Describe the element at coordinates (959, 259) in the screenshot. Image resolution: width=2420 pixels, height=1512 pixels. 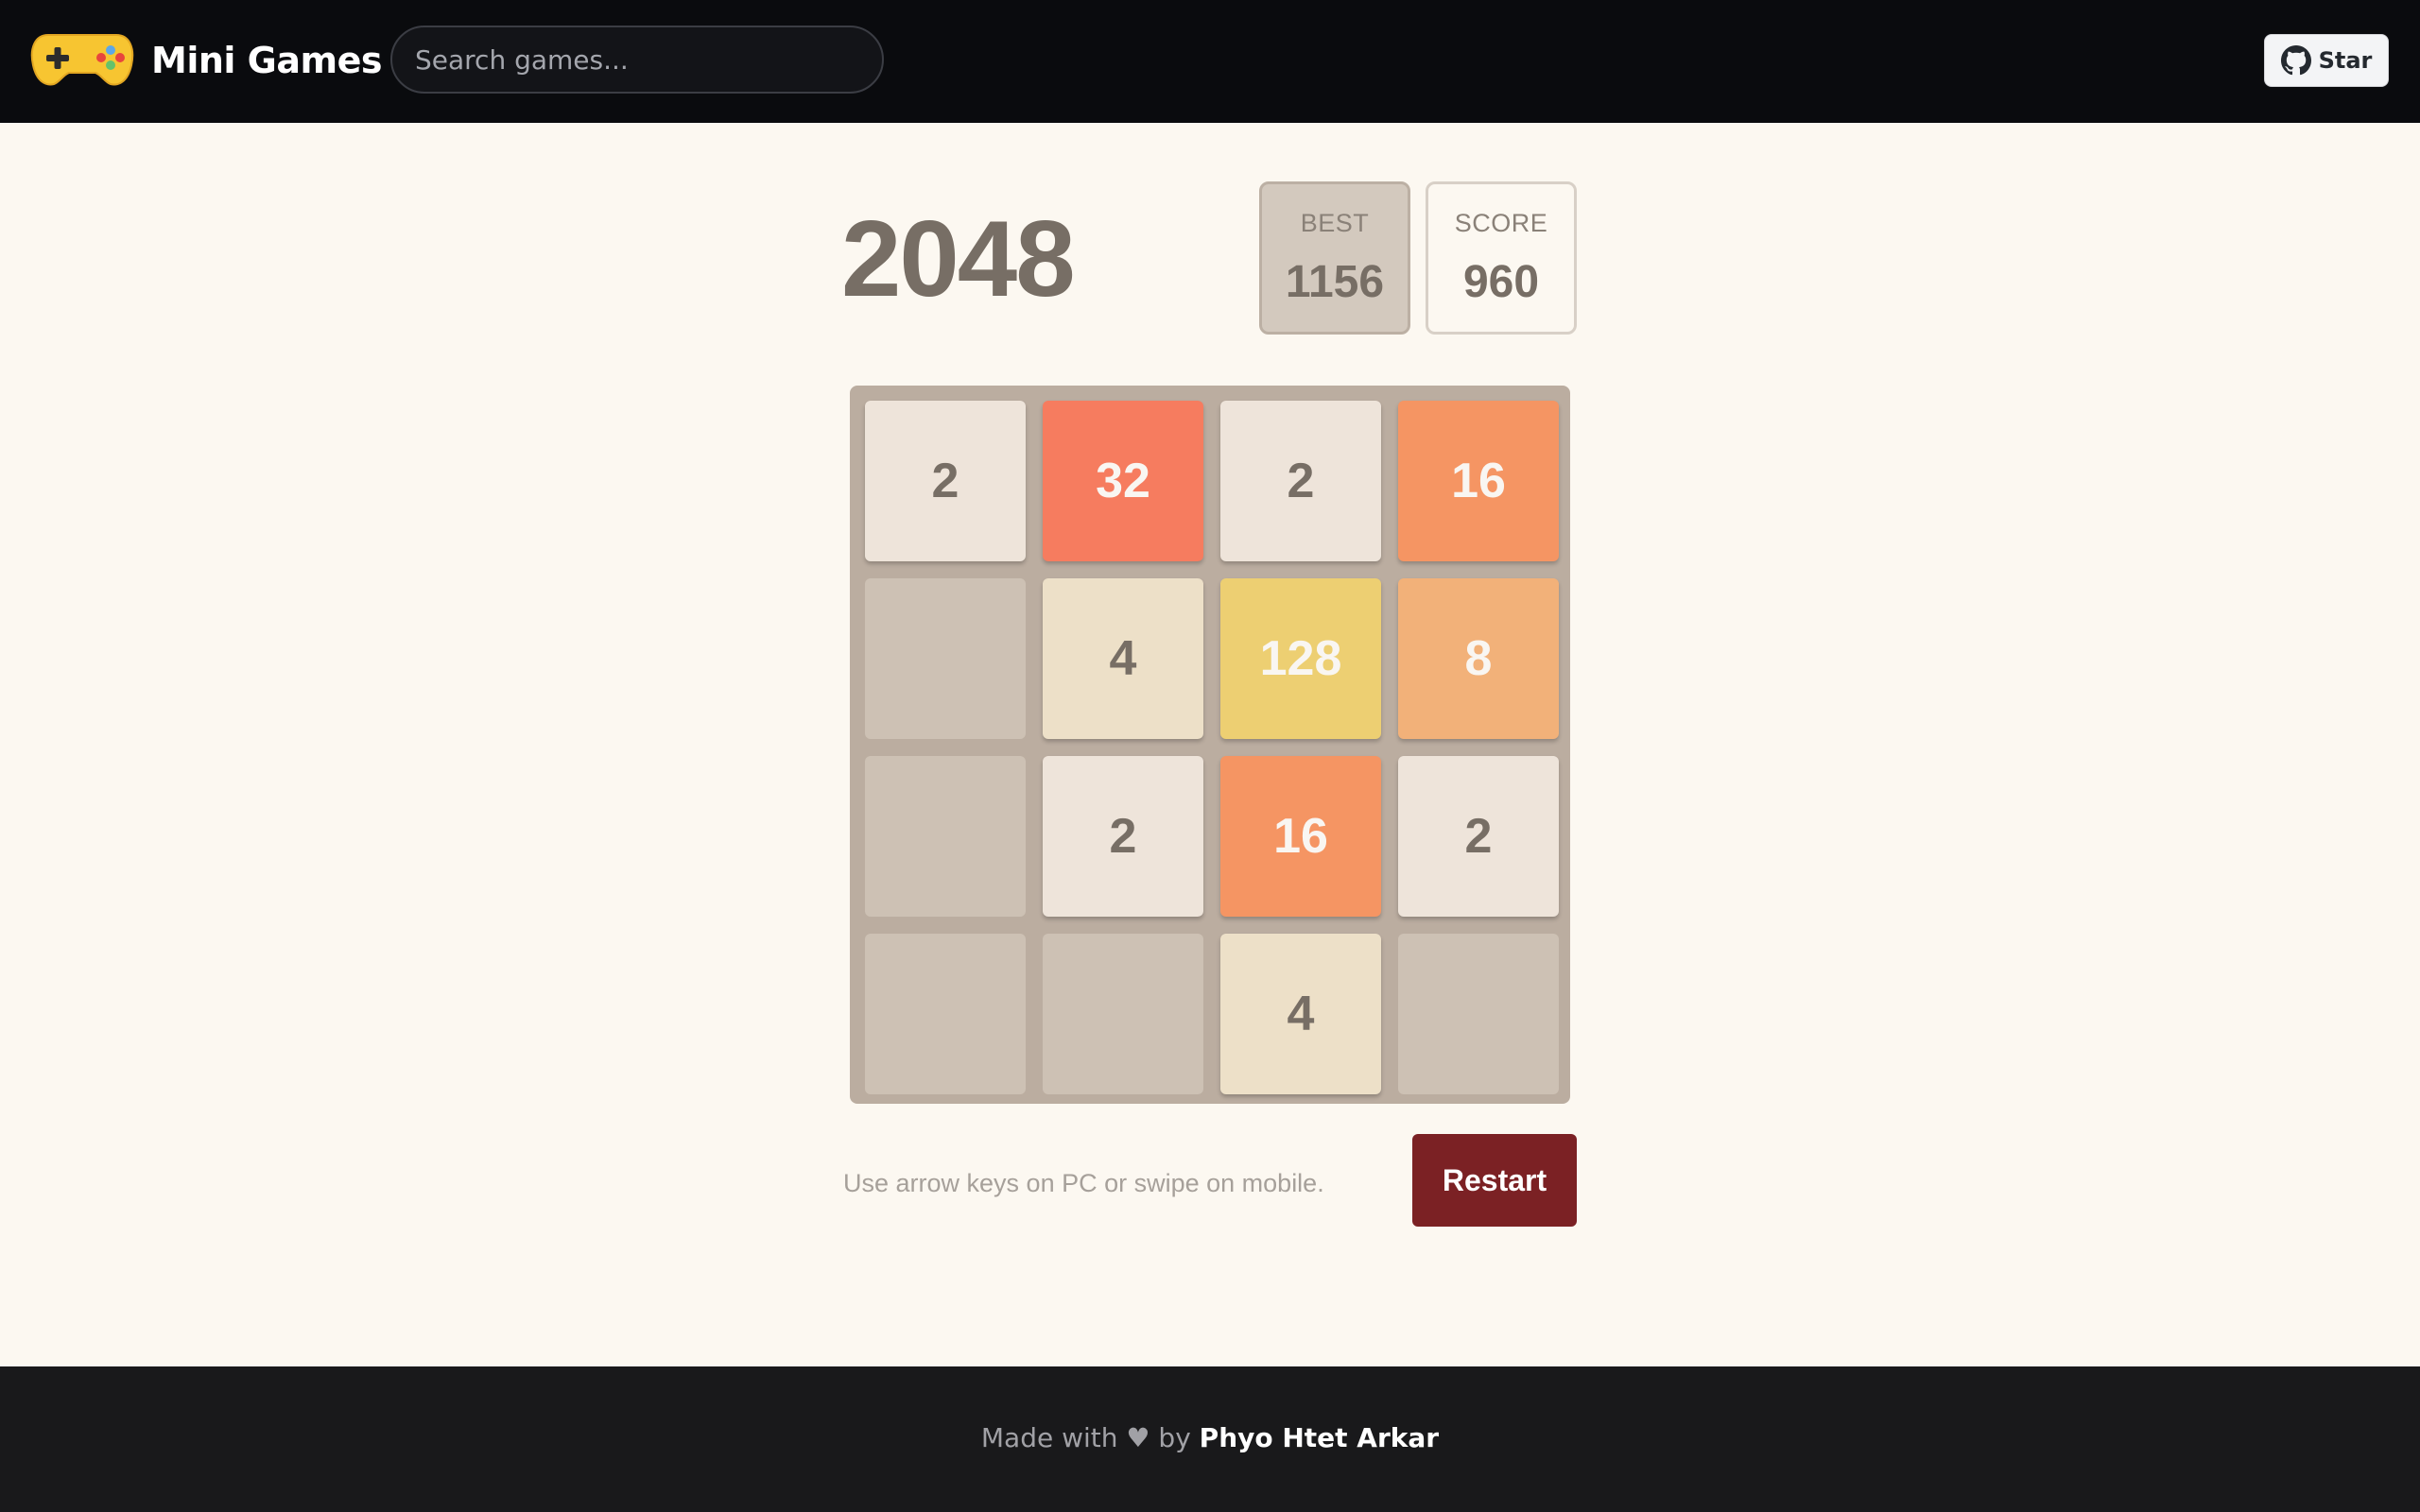
I see `game-title: 2048` at that location.